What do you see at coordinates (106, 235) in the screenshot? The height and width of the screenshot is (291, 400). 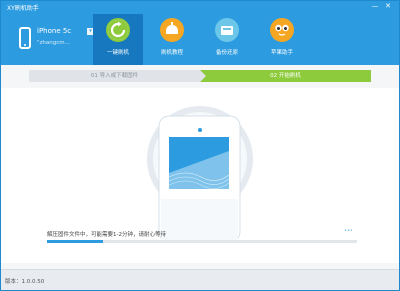 I see `status-text: 解压固件文件中，可能需要1-2分钟，请耐心等待` at bounding box center [106, 235].